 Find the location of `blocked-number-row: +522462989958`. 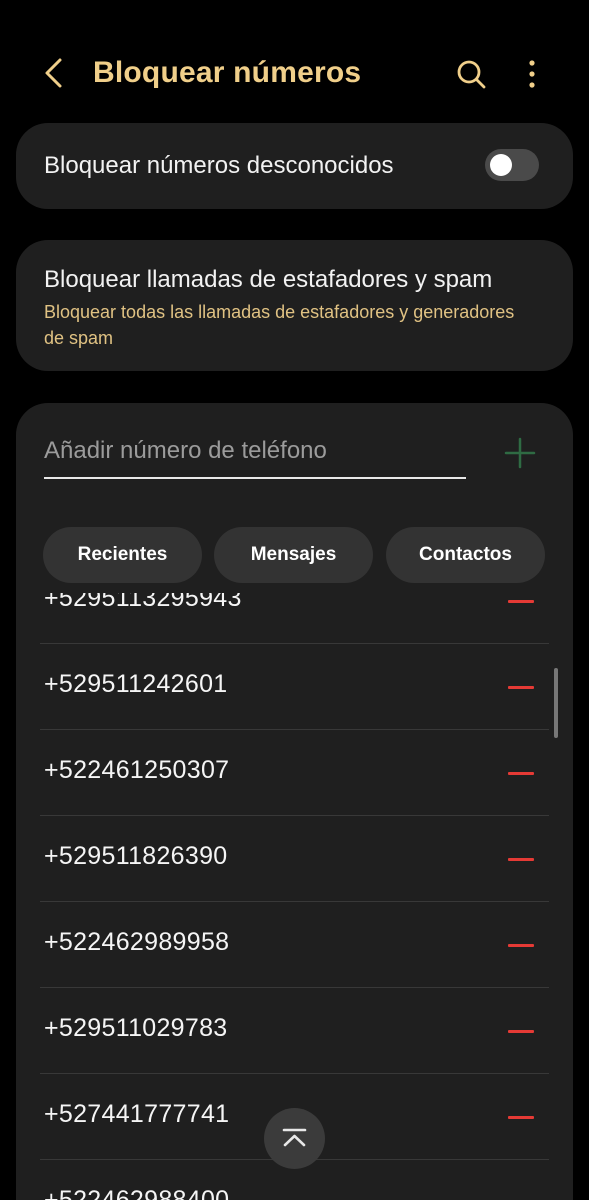

blocked-number-row: +522462989958 is located at coordinates (294, 945).